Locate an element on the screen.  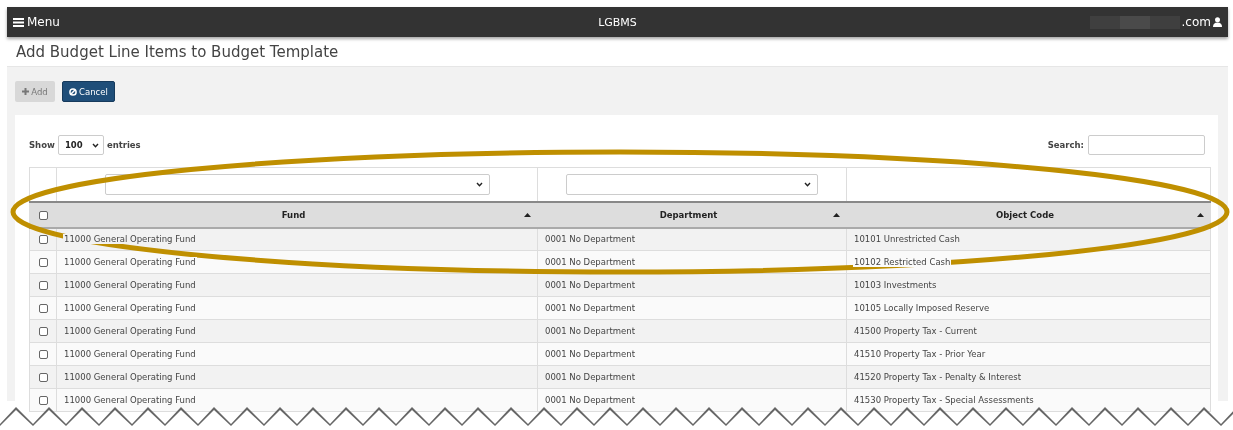
user-icon is located at coordinates (1217, 22).